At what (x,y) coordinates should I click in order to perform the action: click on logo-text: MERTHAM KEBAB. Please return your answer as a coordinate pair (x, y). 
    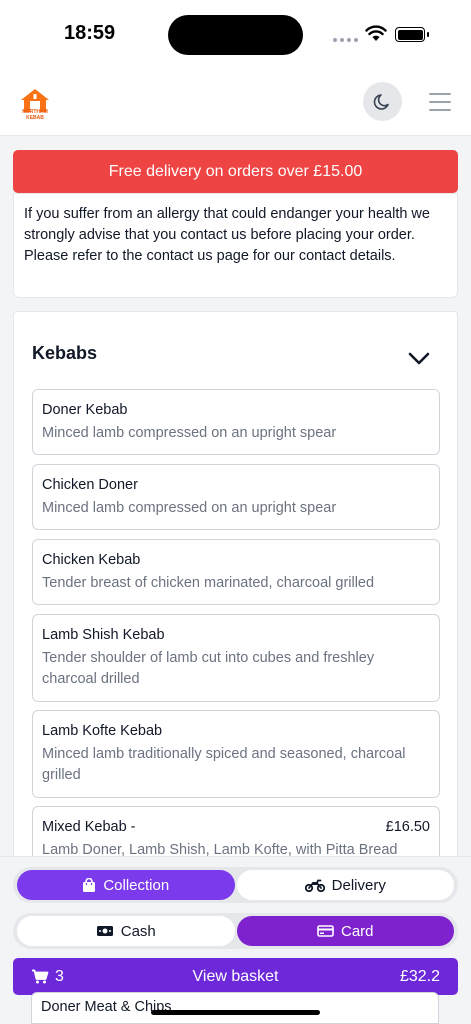
    Looking at the image, I should click on (35, 115).